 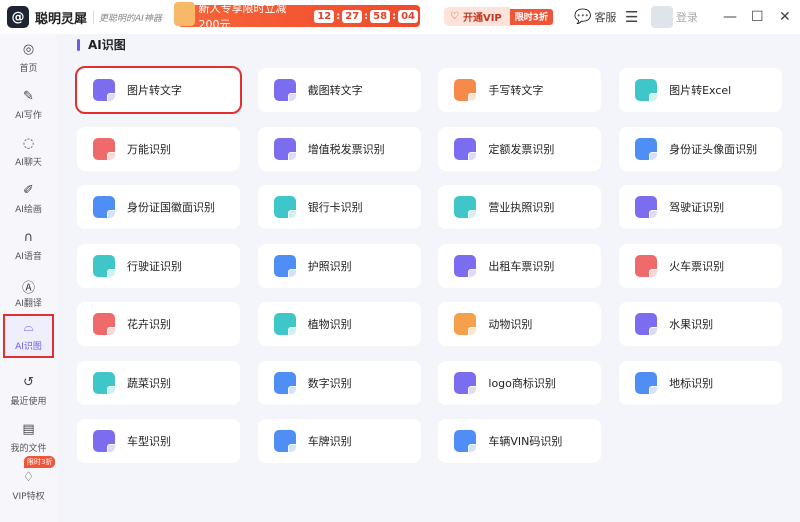 I want to click on feature-card: 图片转文字, so click(x=158, y=90).